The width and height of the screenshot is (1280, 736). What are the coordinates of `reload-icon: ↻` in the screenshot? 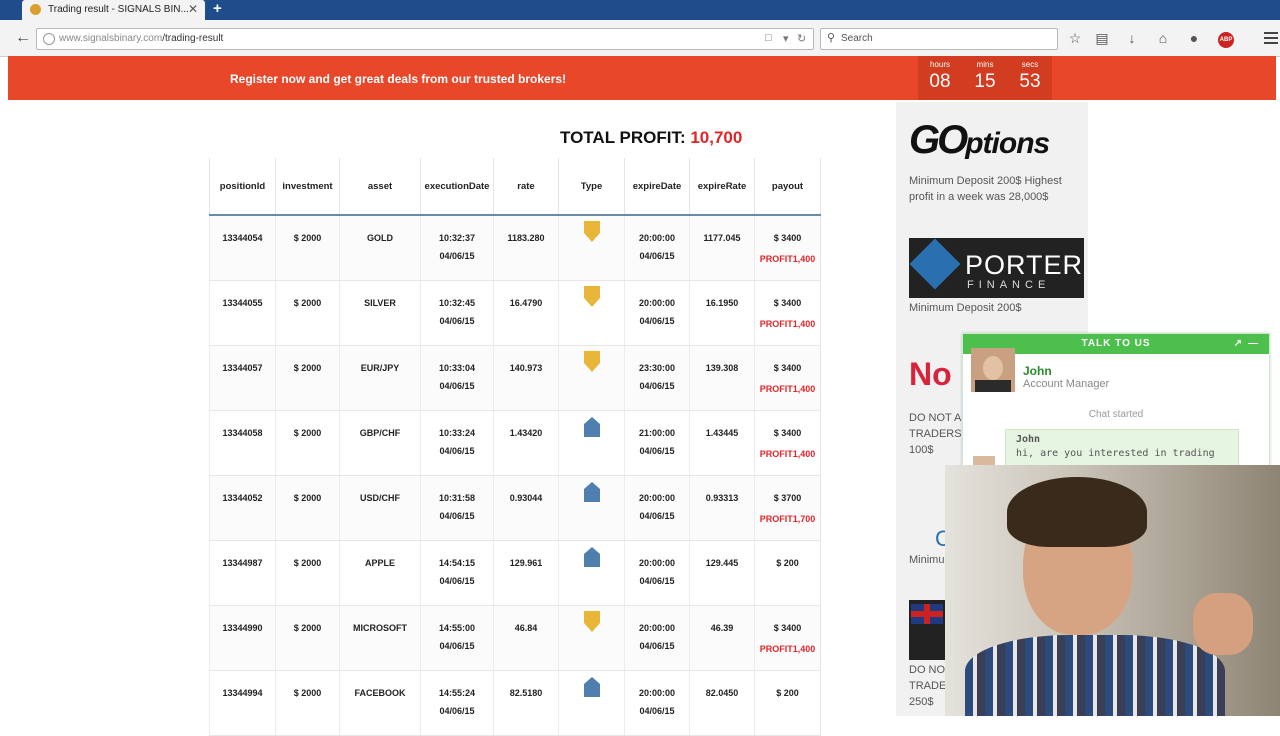 It's located at (801, 38).